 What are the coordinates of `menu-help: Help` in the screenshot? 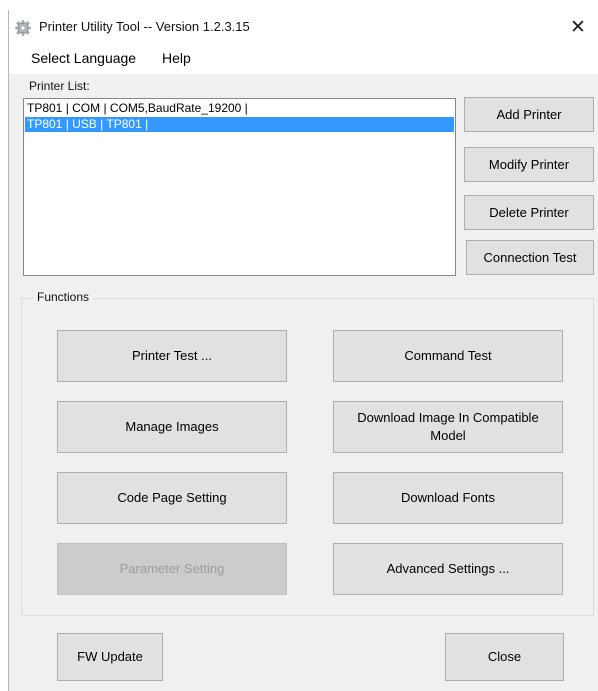 It's located at (176, 58).